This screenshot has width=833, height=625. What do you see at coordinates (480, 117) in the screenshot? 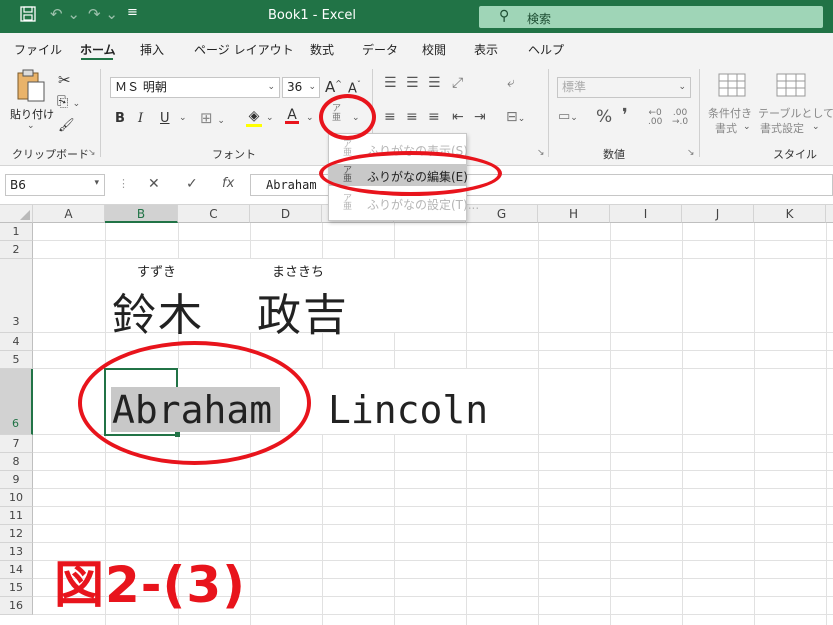
I see `increase-indent-icon: ⇥` at bounding box center [480, 117].